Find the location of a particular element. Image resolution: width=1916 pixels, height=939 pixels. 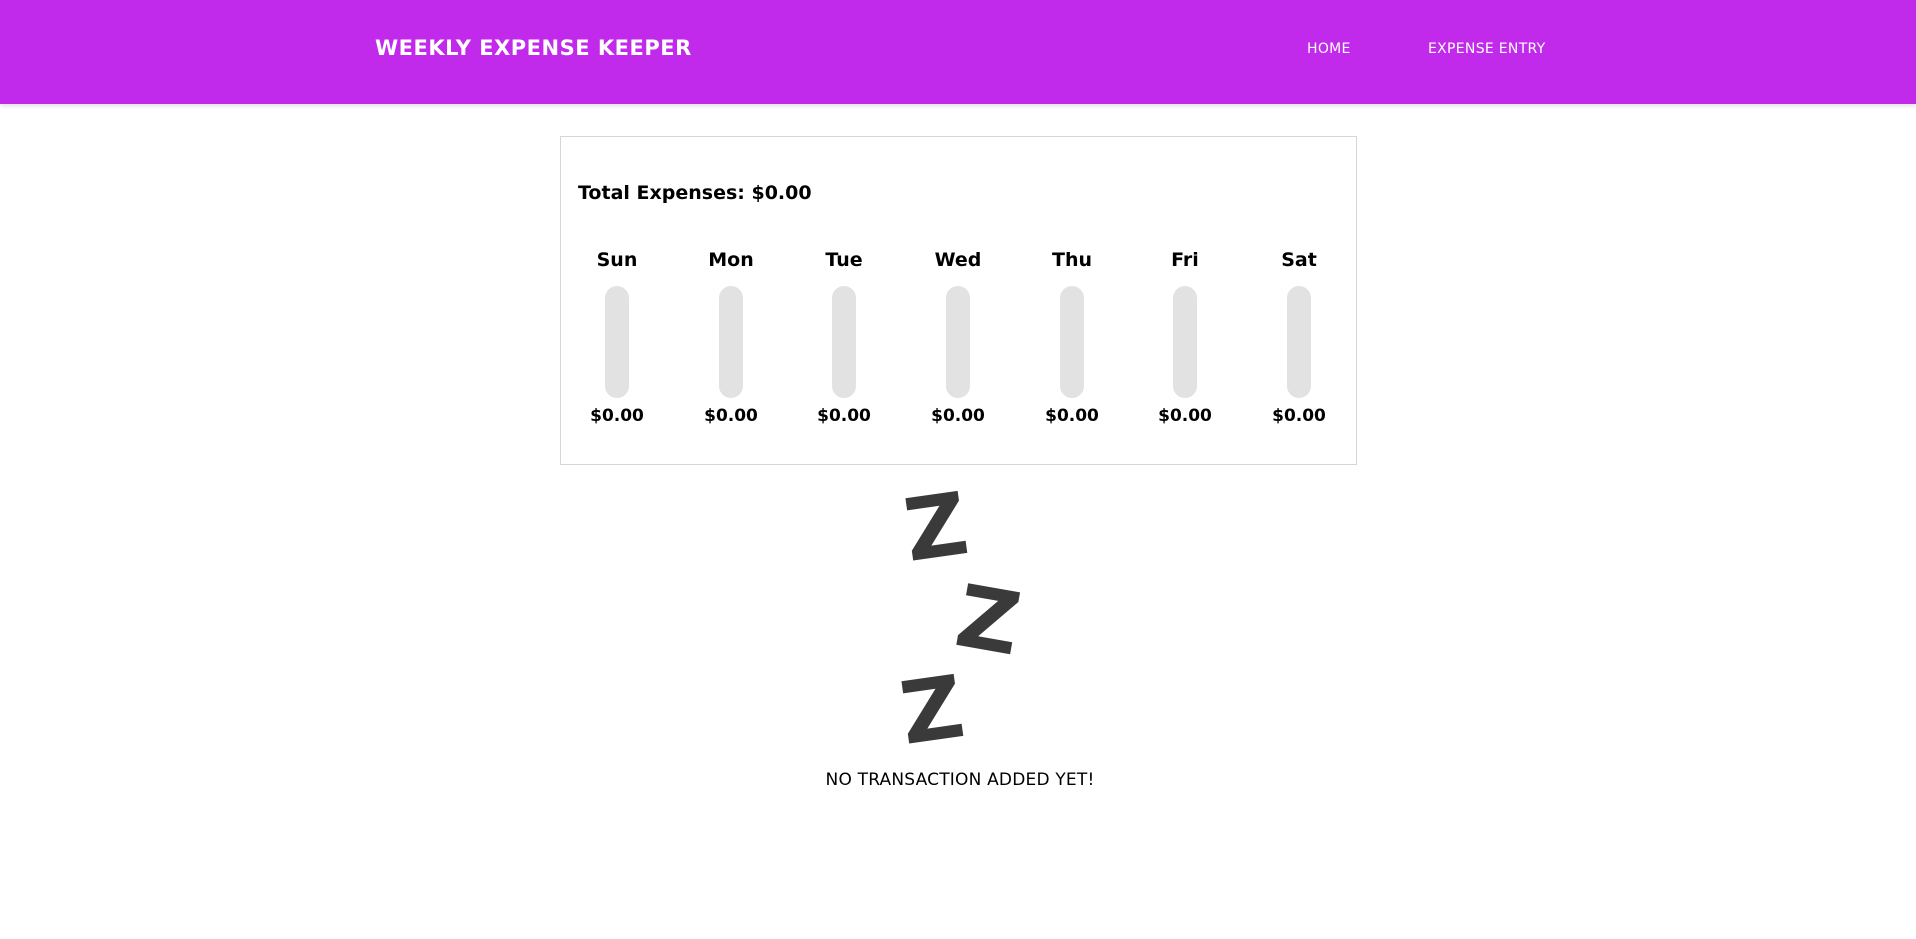

day-column-wed: Wed $0.00 is located at coordinates (958, 339).